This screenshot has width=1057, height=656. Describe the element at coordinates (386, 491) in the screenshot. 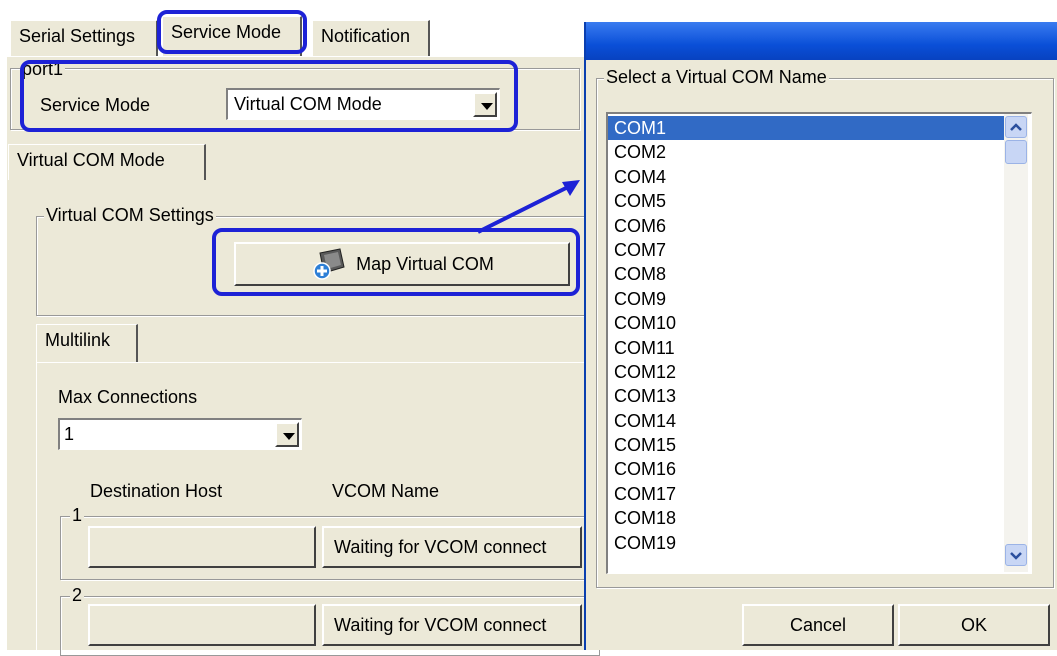

I see `vcom-name-header: VCOM Name` at that location.